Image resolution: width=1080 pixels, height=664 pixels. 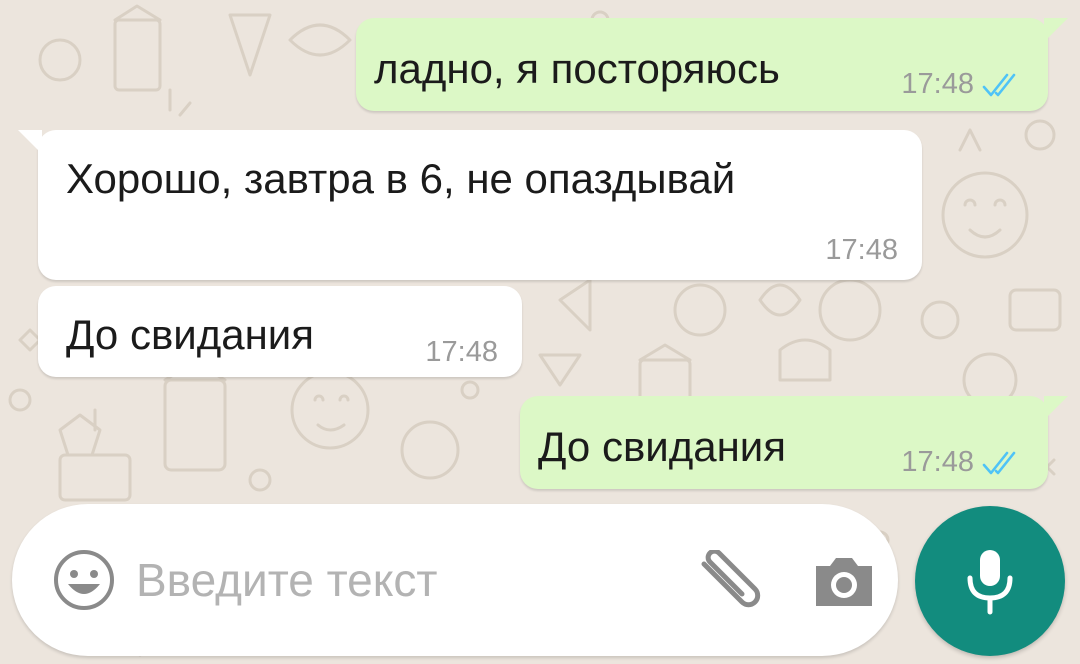 I want to click on message-input, so click(x=396, y=580).